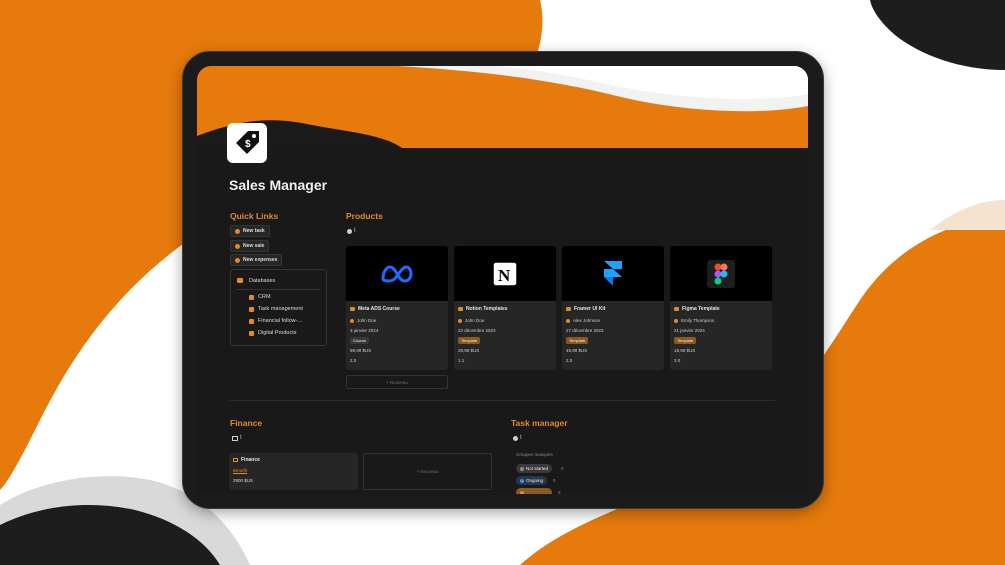 The height and width of the screenshot is (565, 1005). Describe the element at coordinates (237, 246) in the screenshot. I see `tag-icon` at that location.